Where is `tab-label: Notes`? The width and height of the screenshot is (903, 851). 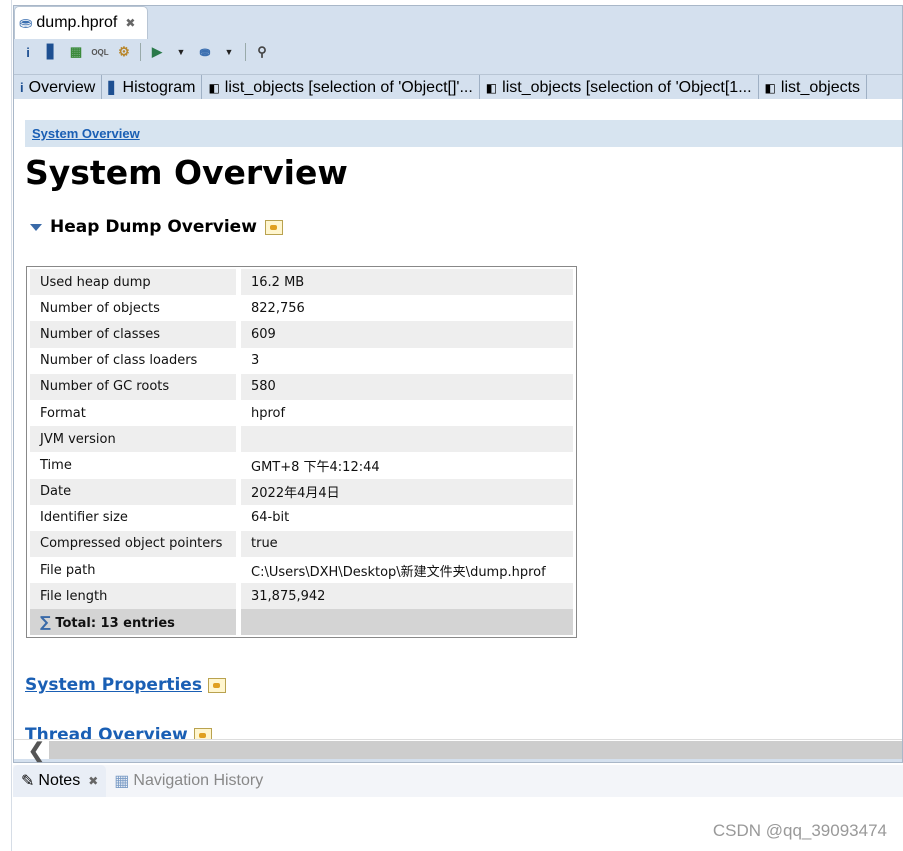 tab-label: Notes is located at coordinates (59, 780).